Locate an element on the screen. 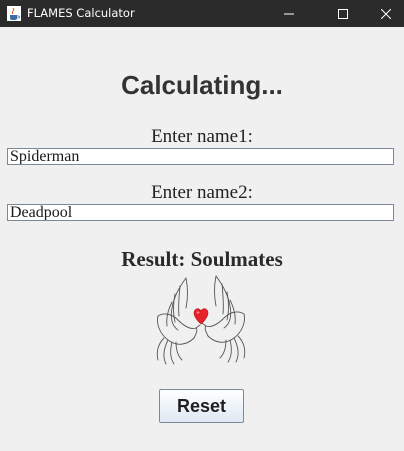 The image size is (404, 451). close-icon is located at coordinates (386, 13).